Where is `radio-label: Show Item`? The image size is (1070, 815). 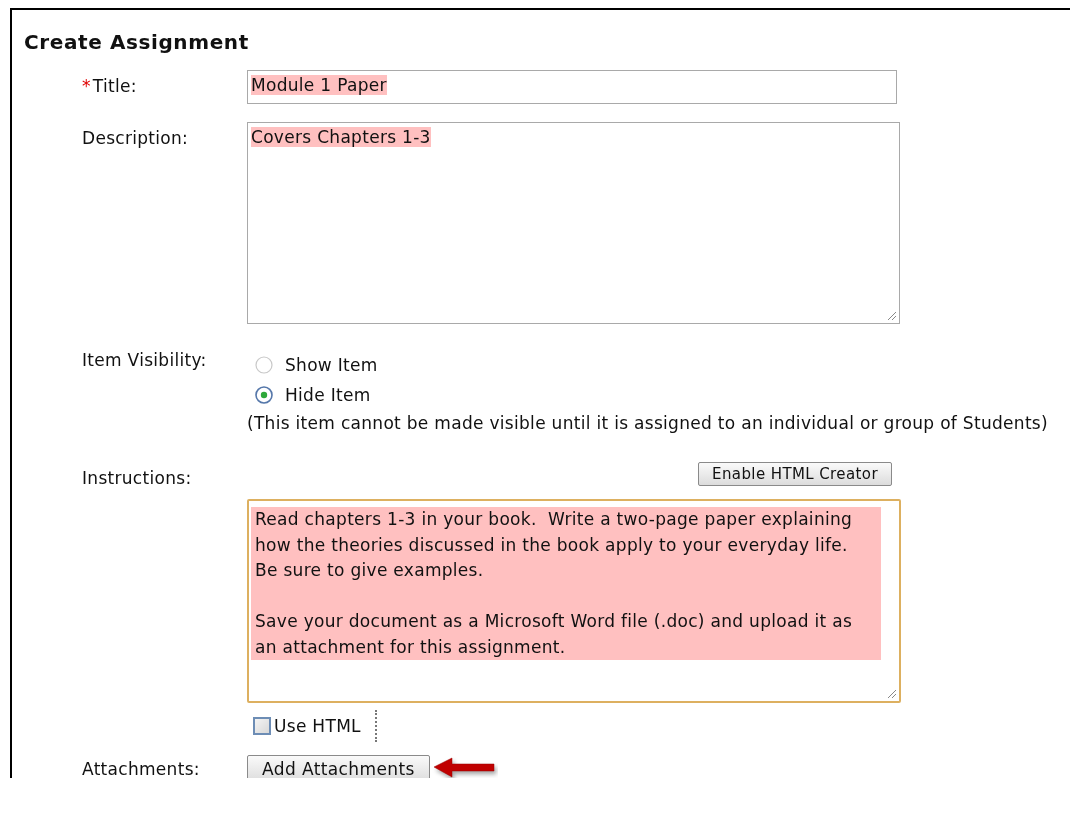
radio-label: Show Item is located at coordinates (331, 365).